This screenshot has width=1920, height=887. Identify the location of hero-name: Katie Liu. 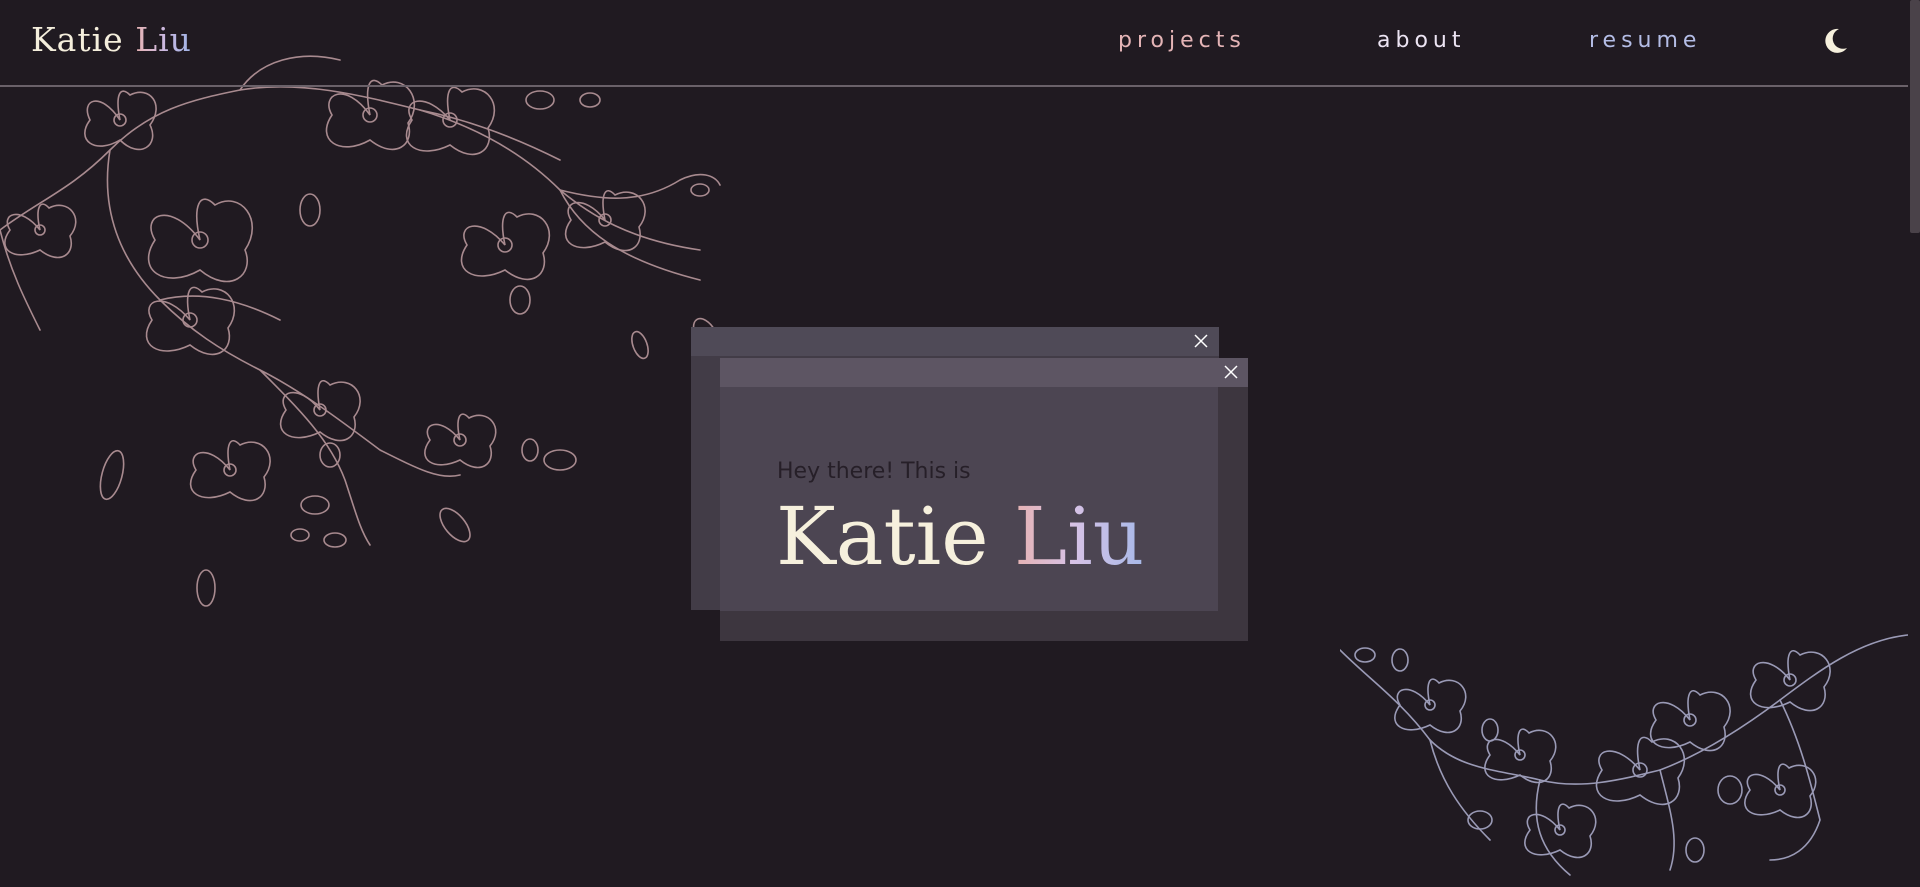
(960, 537).